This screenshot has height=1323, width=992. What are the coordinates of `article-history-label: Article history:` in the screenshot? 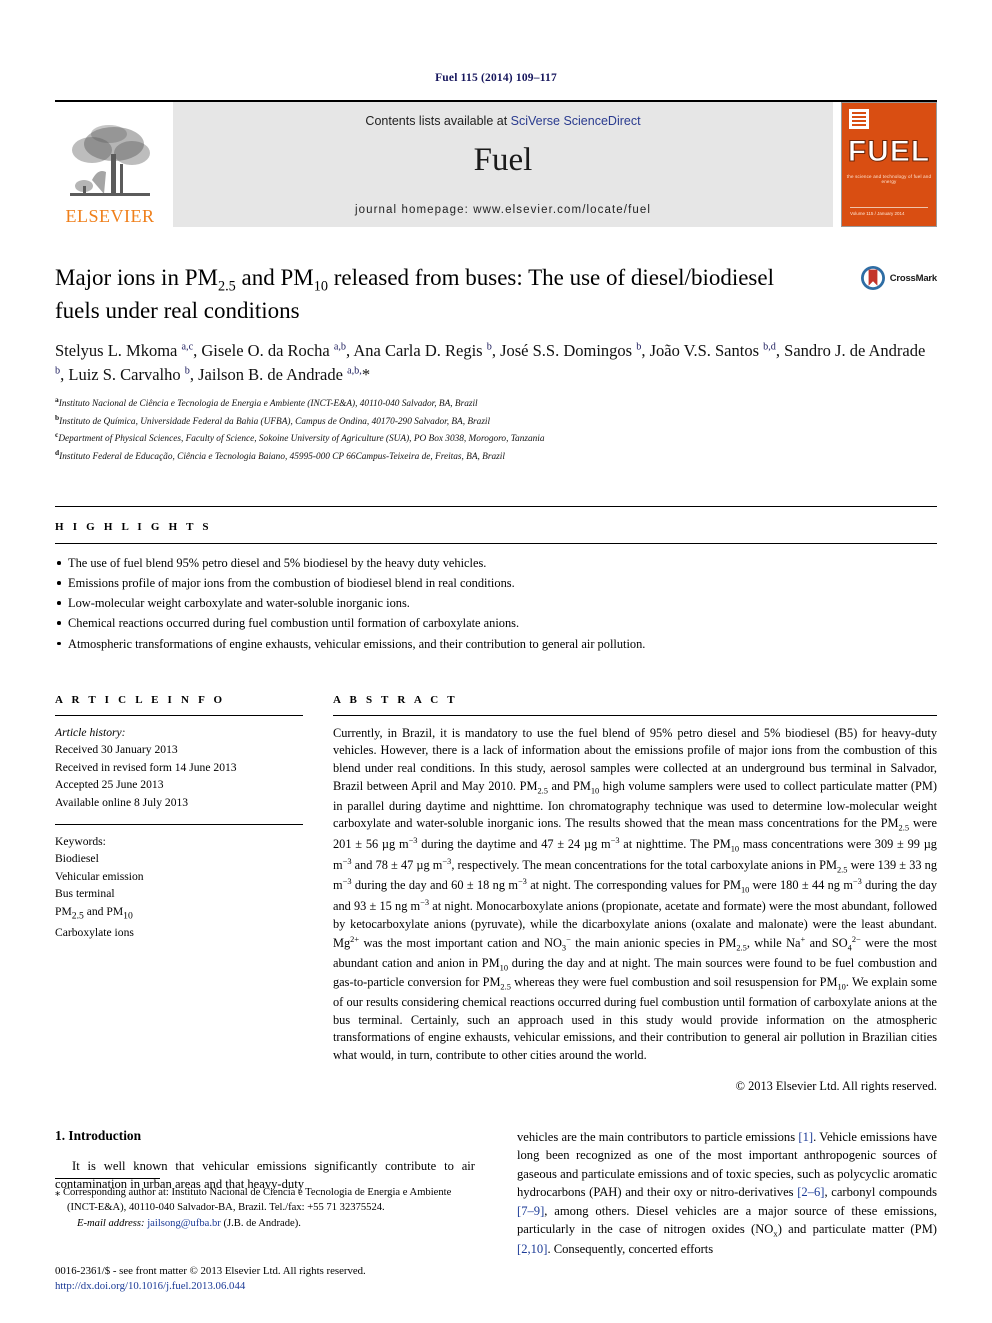 It's located at (90, 732).